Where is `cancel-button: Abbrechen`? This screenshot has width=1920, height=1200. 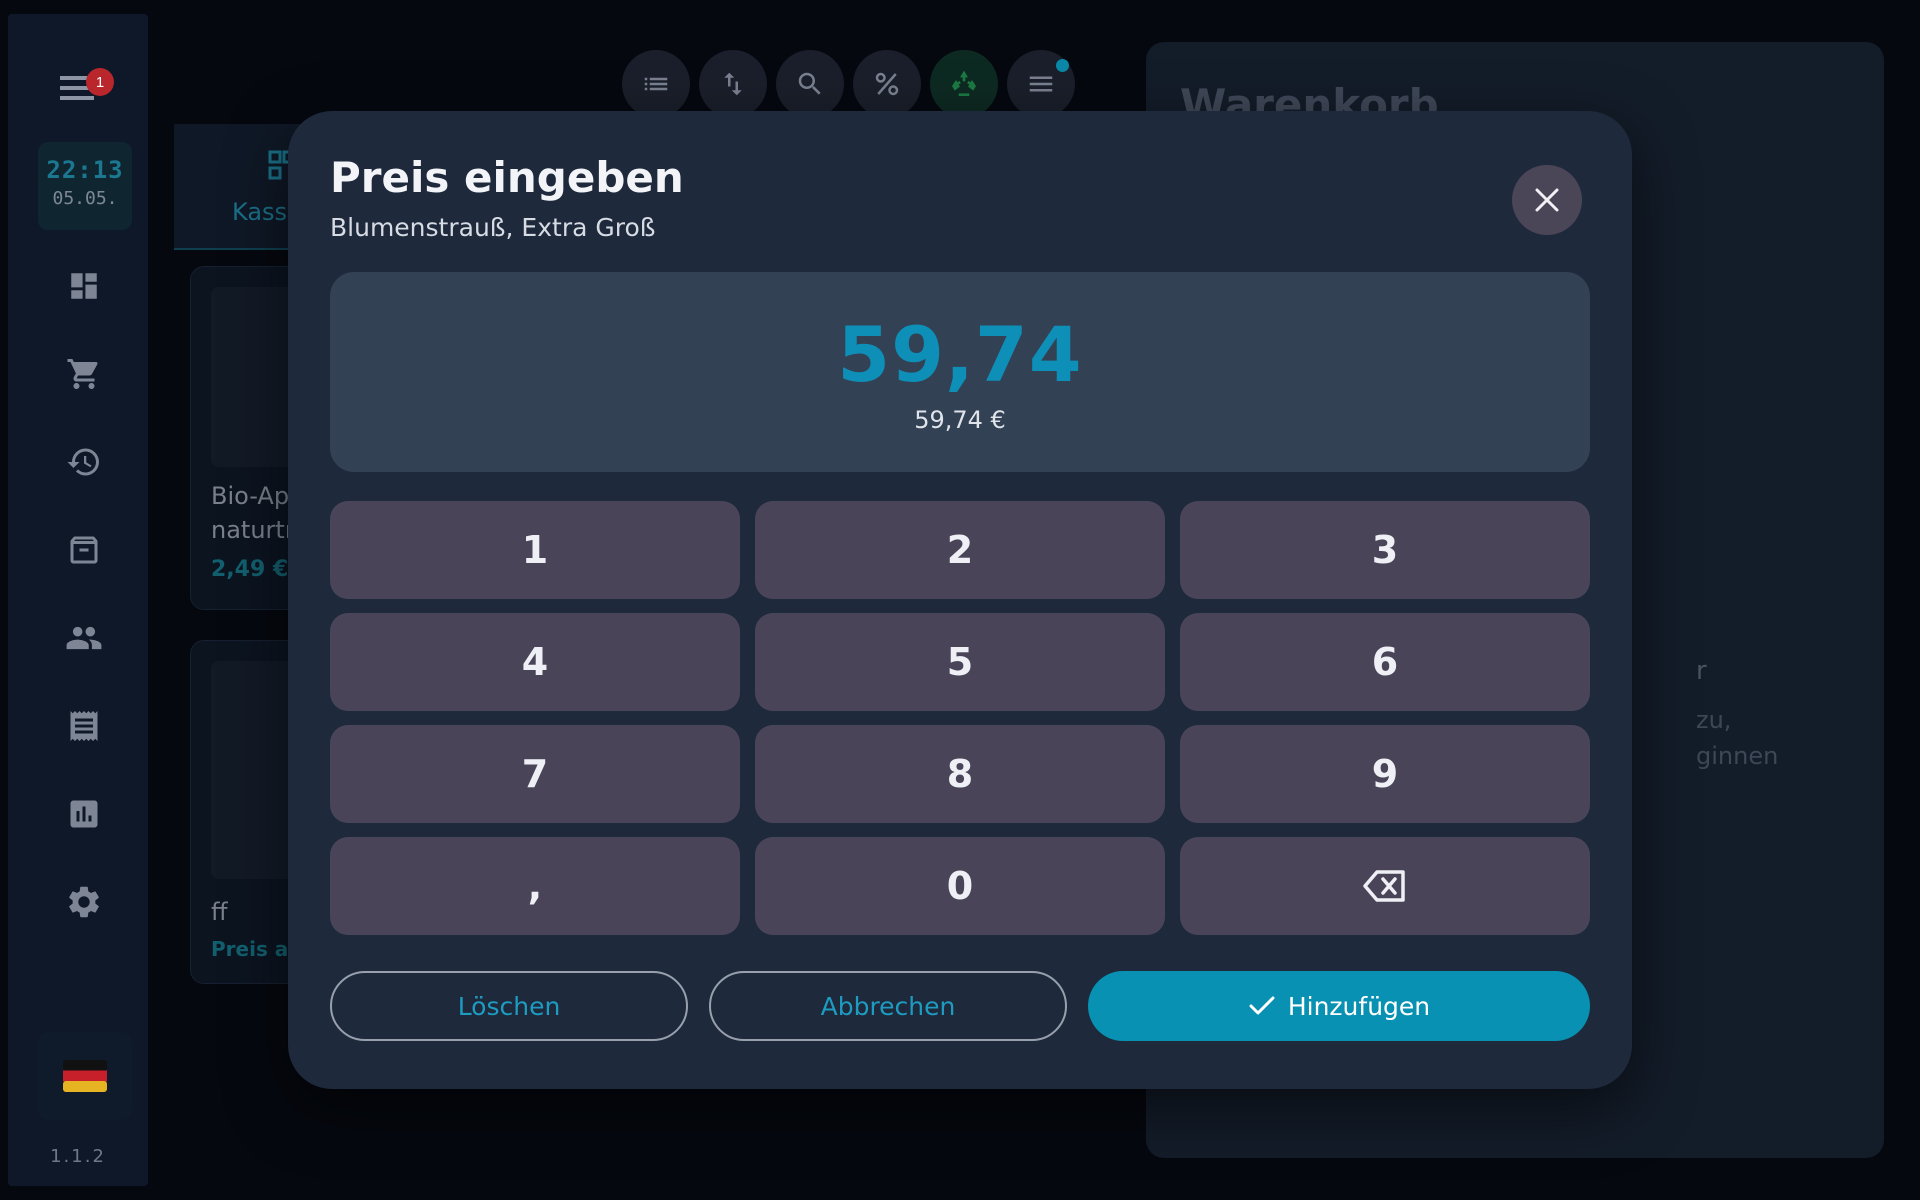 cancel-button: Abbrechen is located at coordinates (888, 1006).